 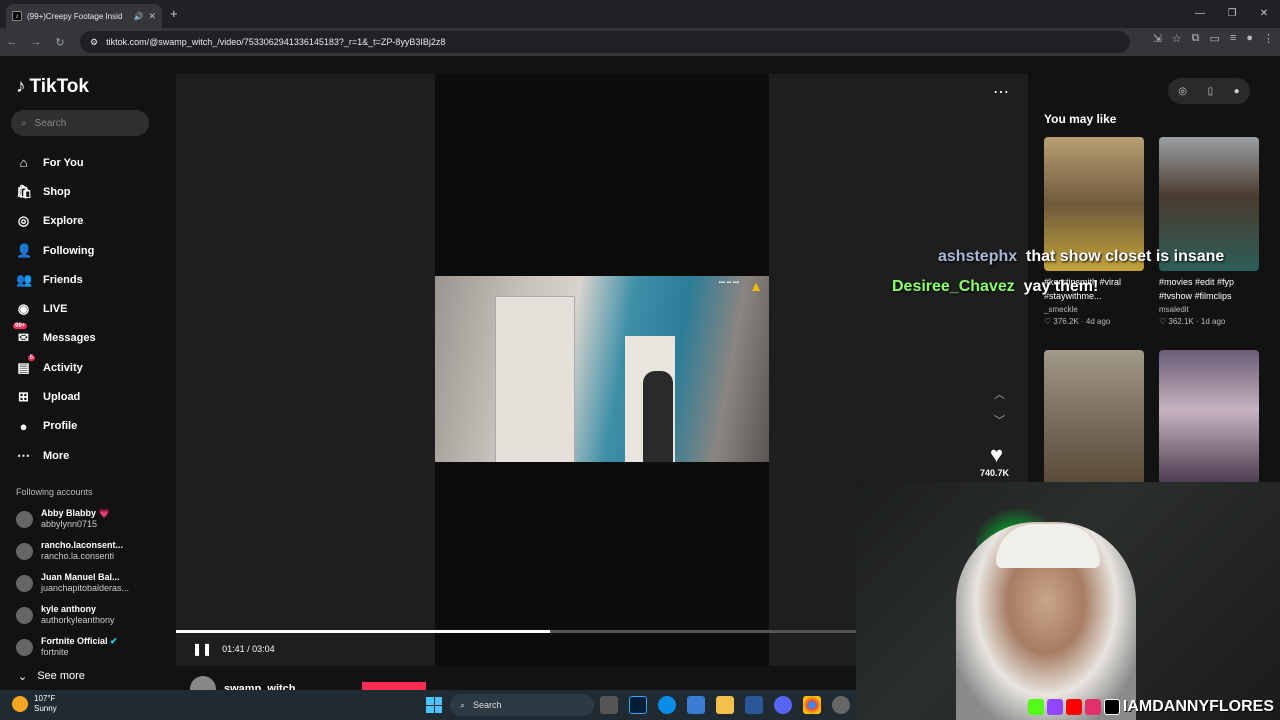 What do you see at coordinates (63, 367) in the screenshot?
I see `nav-label: Activity` at bounding box center [63, 367].